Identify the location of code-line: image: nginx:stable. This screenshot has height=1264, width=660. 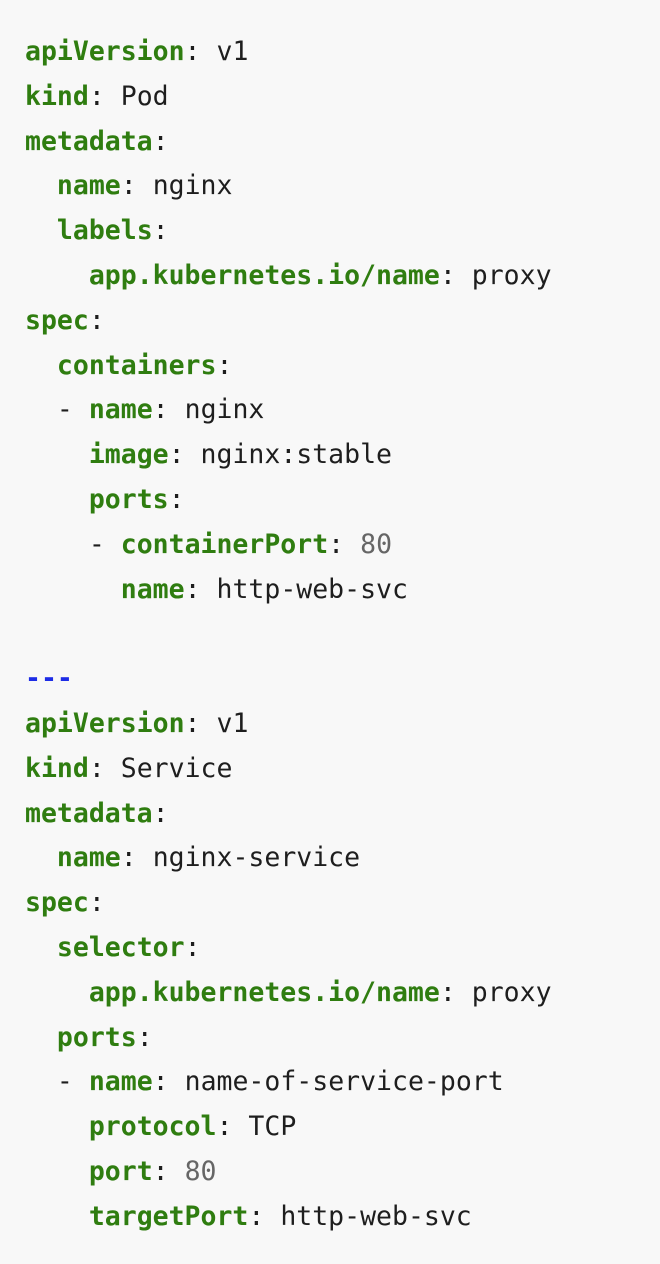
(342, 455).